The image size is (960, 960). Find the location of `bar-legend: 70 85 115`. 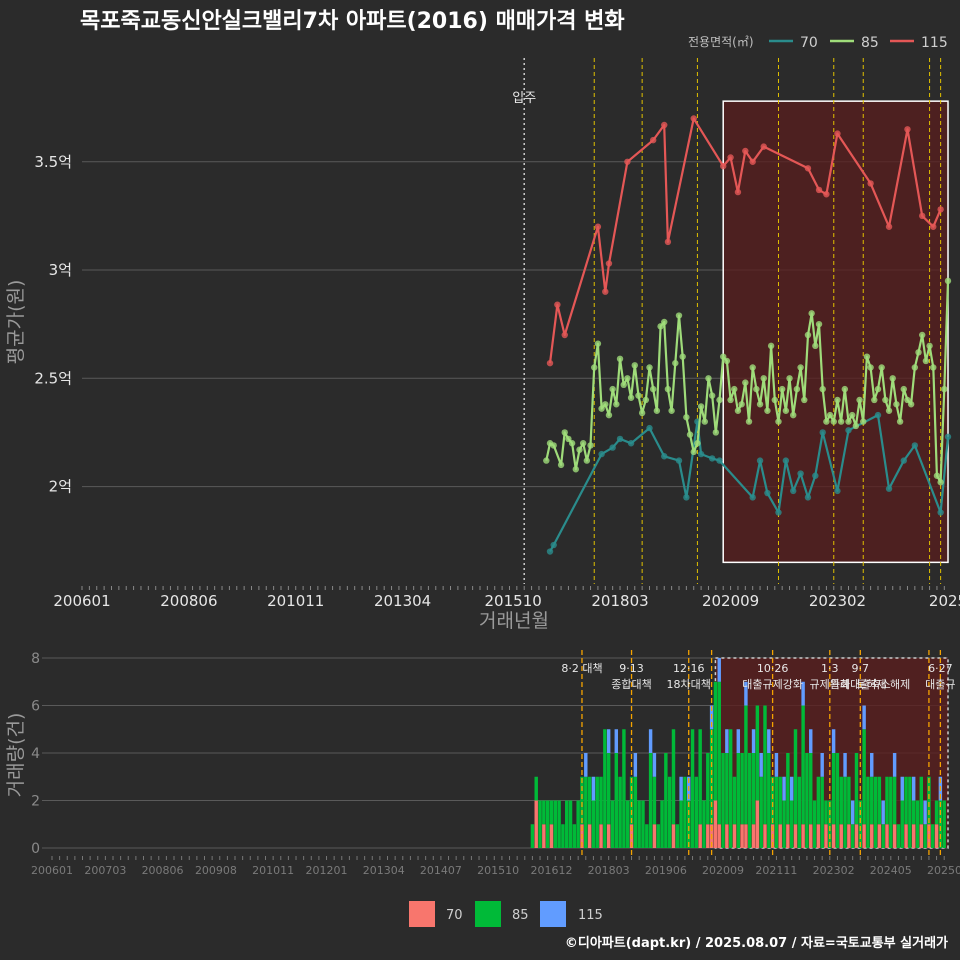

bar-legend: 70 85 115 is located at coordinates (506, 914).